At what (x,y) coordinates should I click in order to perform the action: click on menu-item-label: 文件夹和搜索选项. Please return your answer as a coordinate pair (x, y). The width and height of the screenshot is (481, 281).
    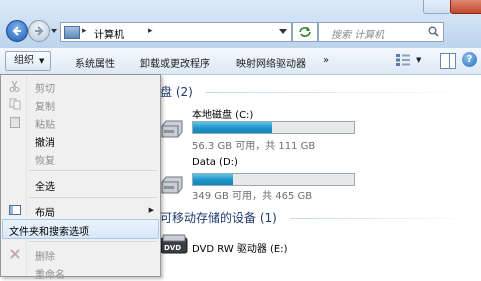
    Looking at the image, I should click on (49, 232).